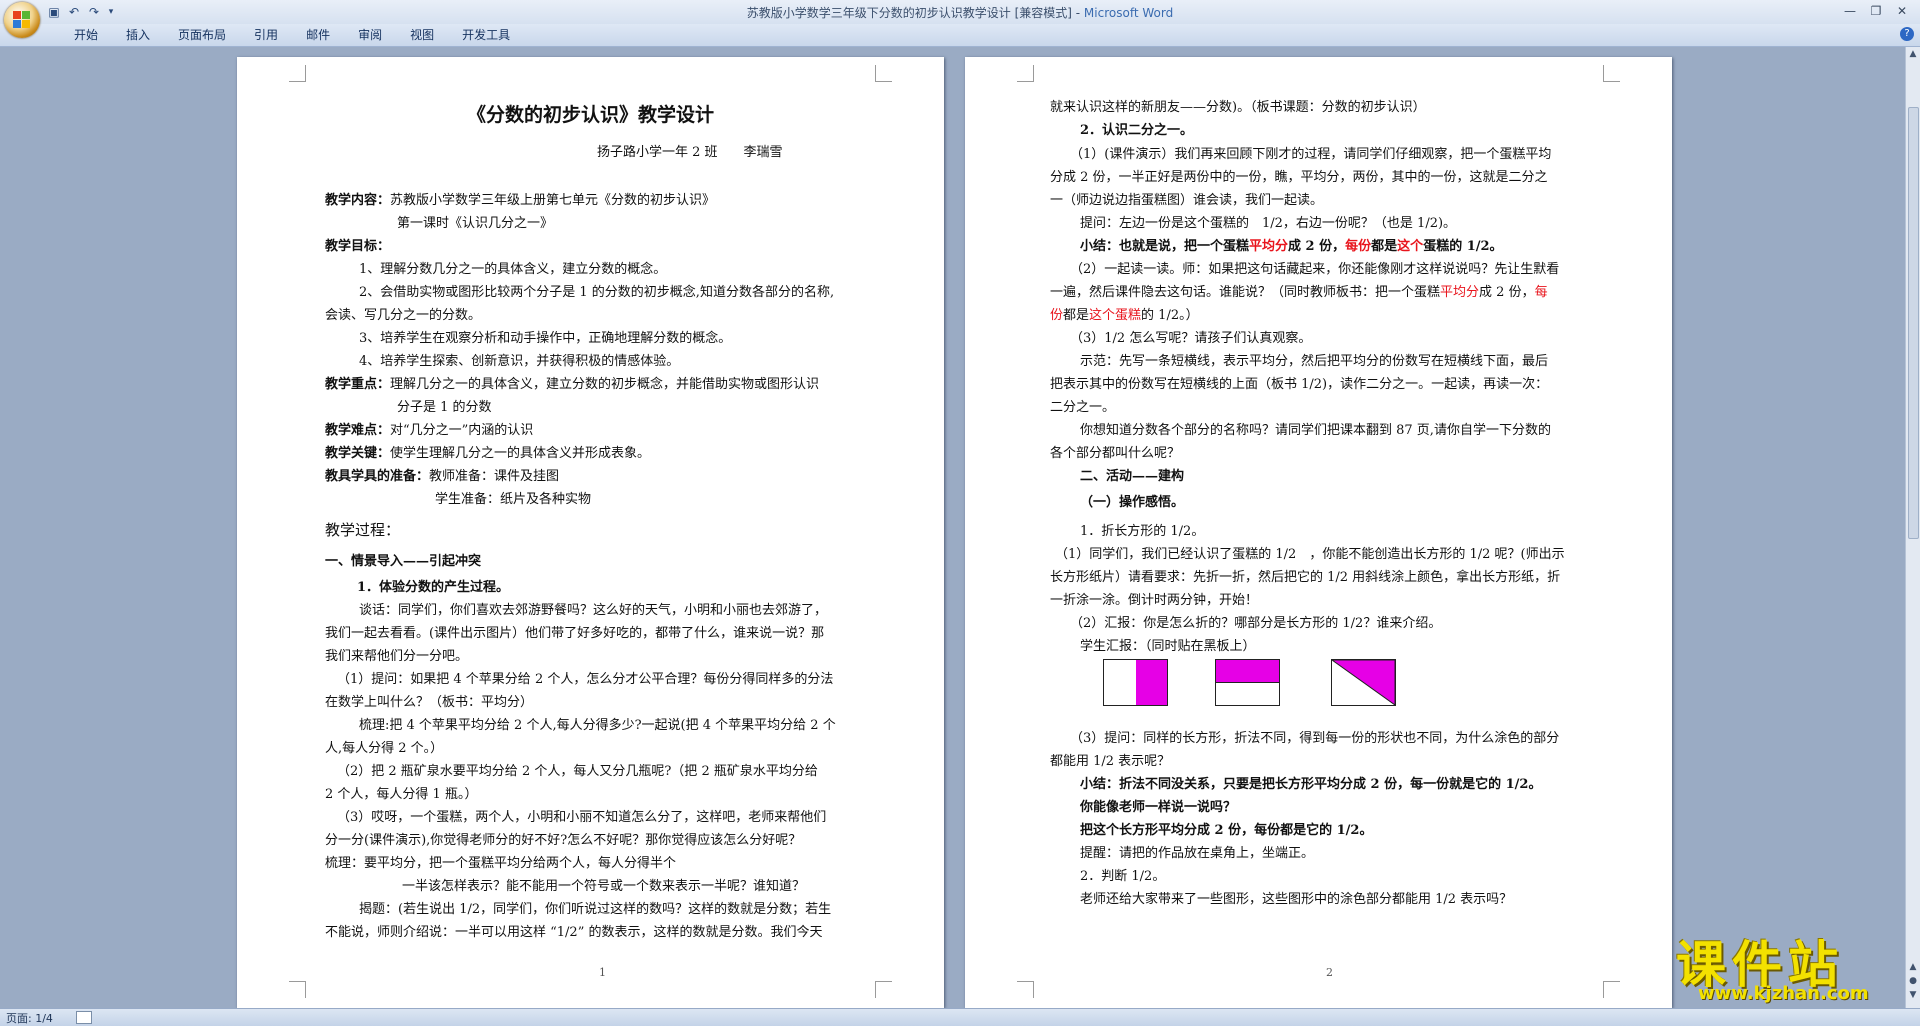 The height and width of the screenshot is (1026, 1920). I want to click on field-text: 一、情景导入——引起冲突, so click(403, 561).